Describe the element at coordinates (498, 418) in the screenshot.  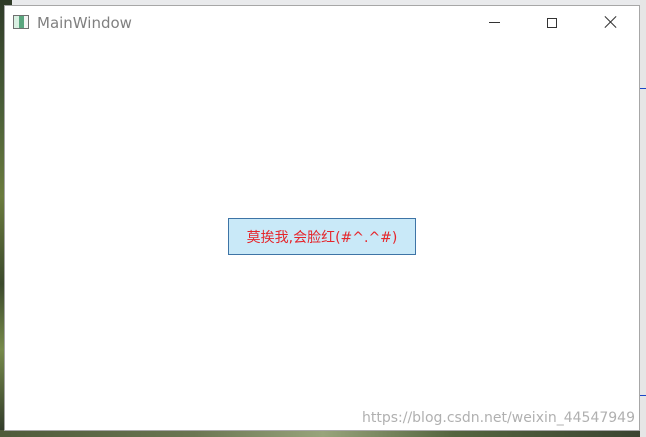
I see `watermark-text: https://blog.csdn.net/weixin_44547949` at that location.